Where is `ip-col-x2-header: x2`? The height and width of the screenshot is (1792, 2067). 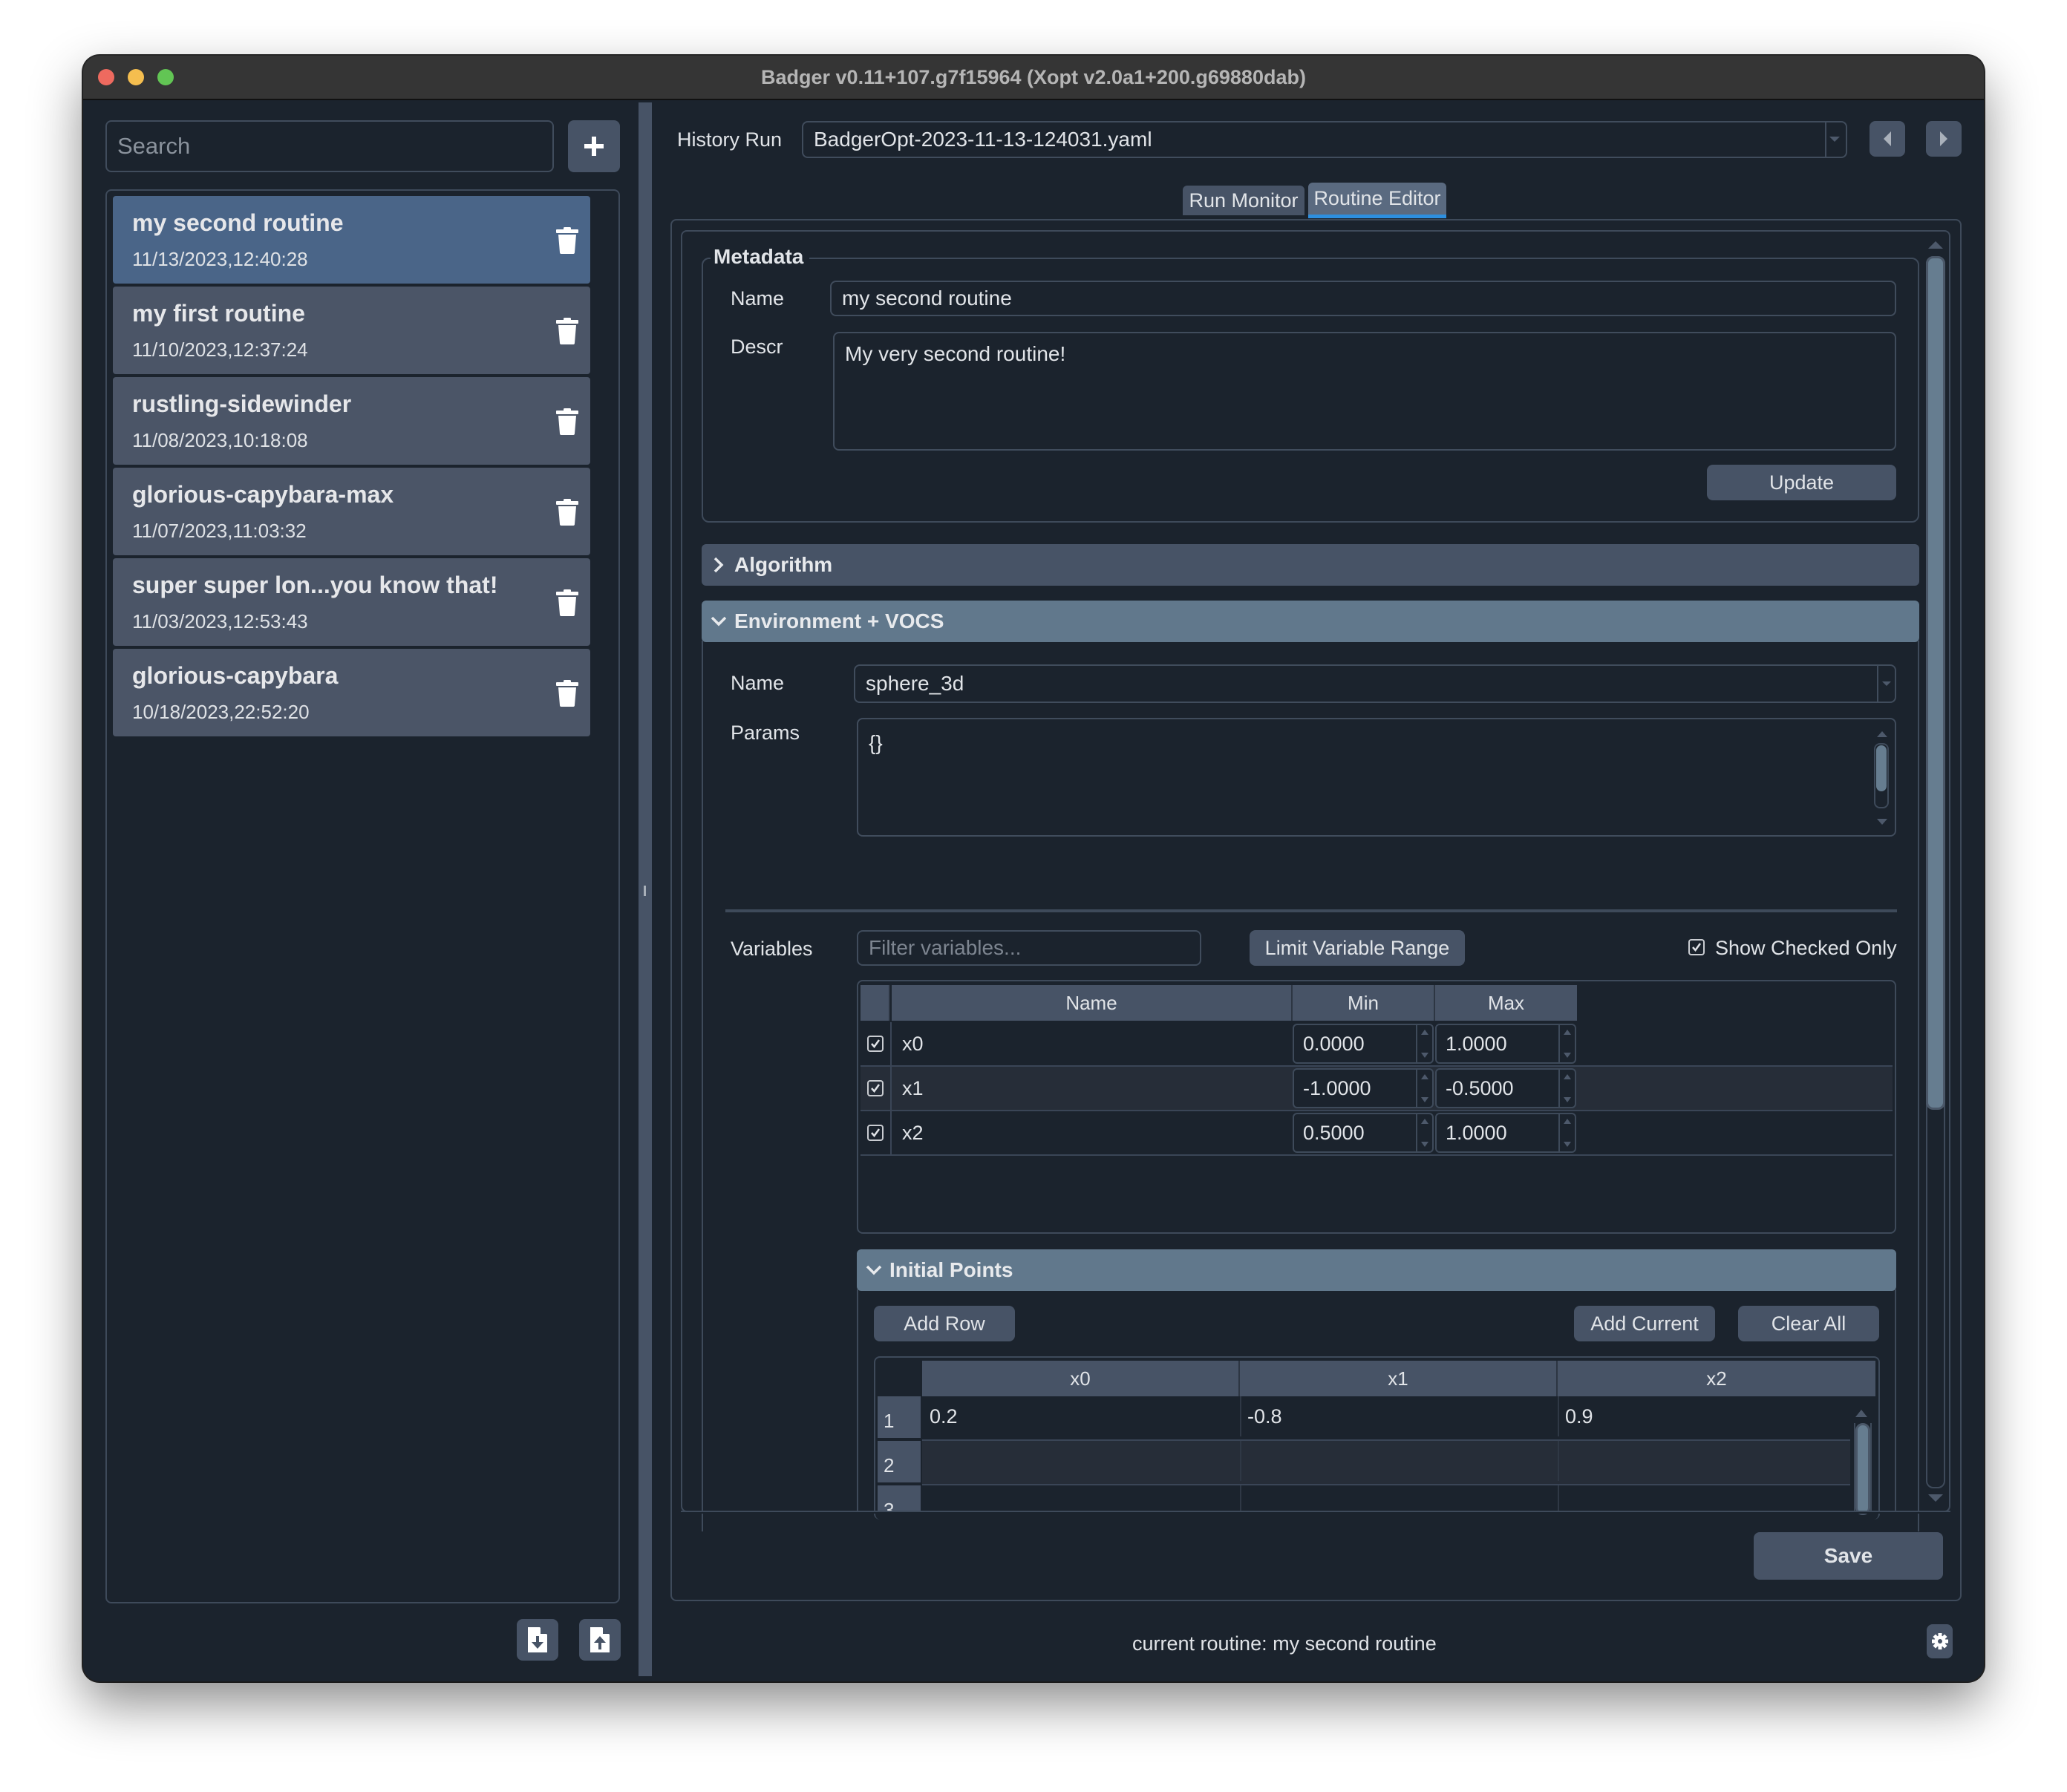
ip-col-x2-header: x2 is located at coordinates (1716, 1378).